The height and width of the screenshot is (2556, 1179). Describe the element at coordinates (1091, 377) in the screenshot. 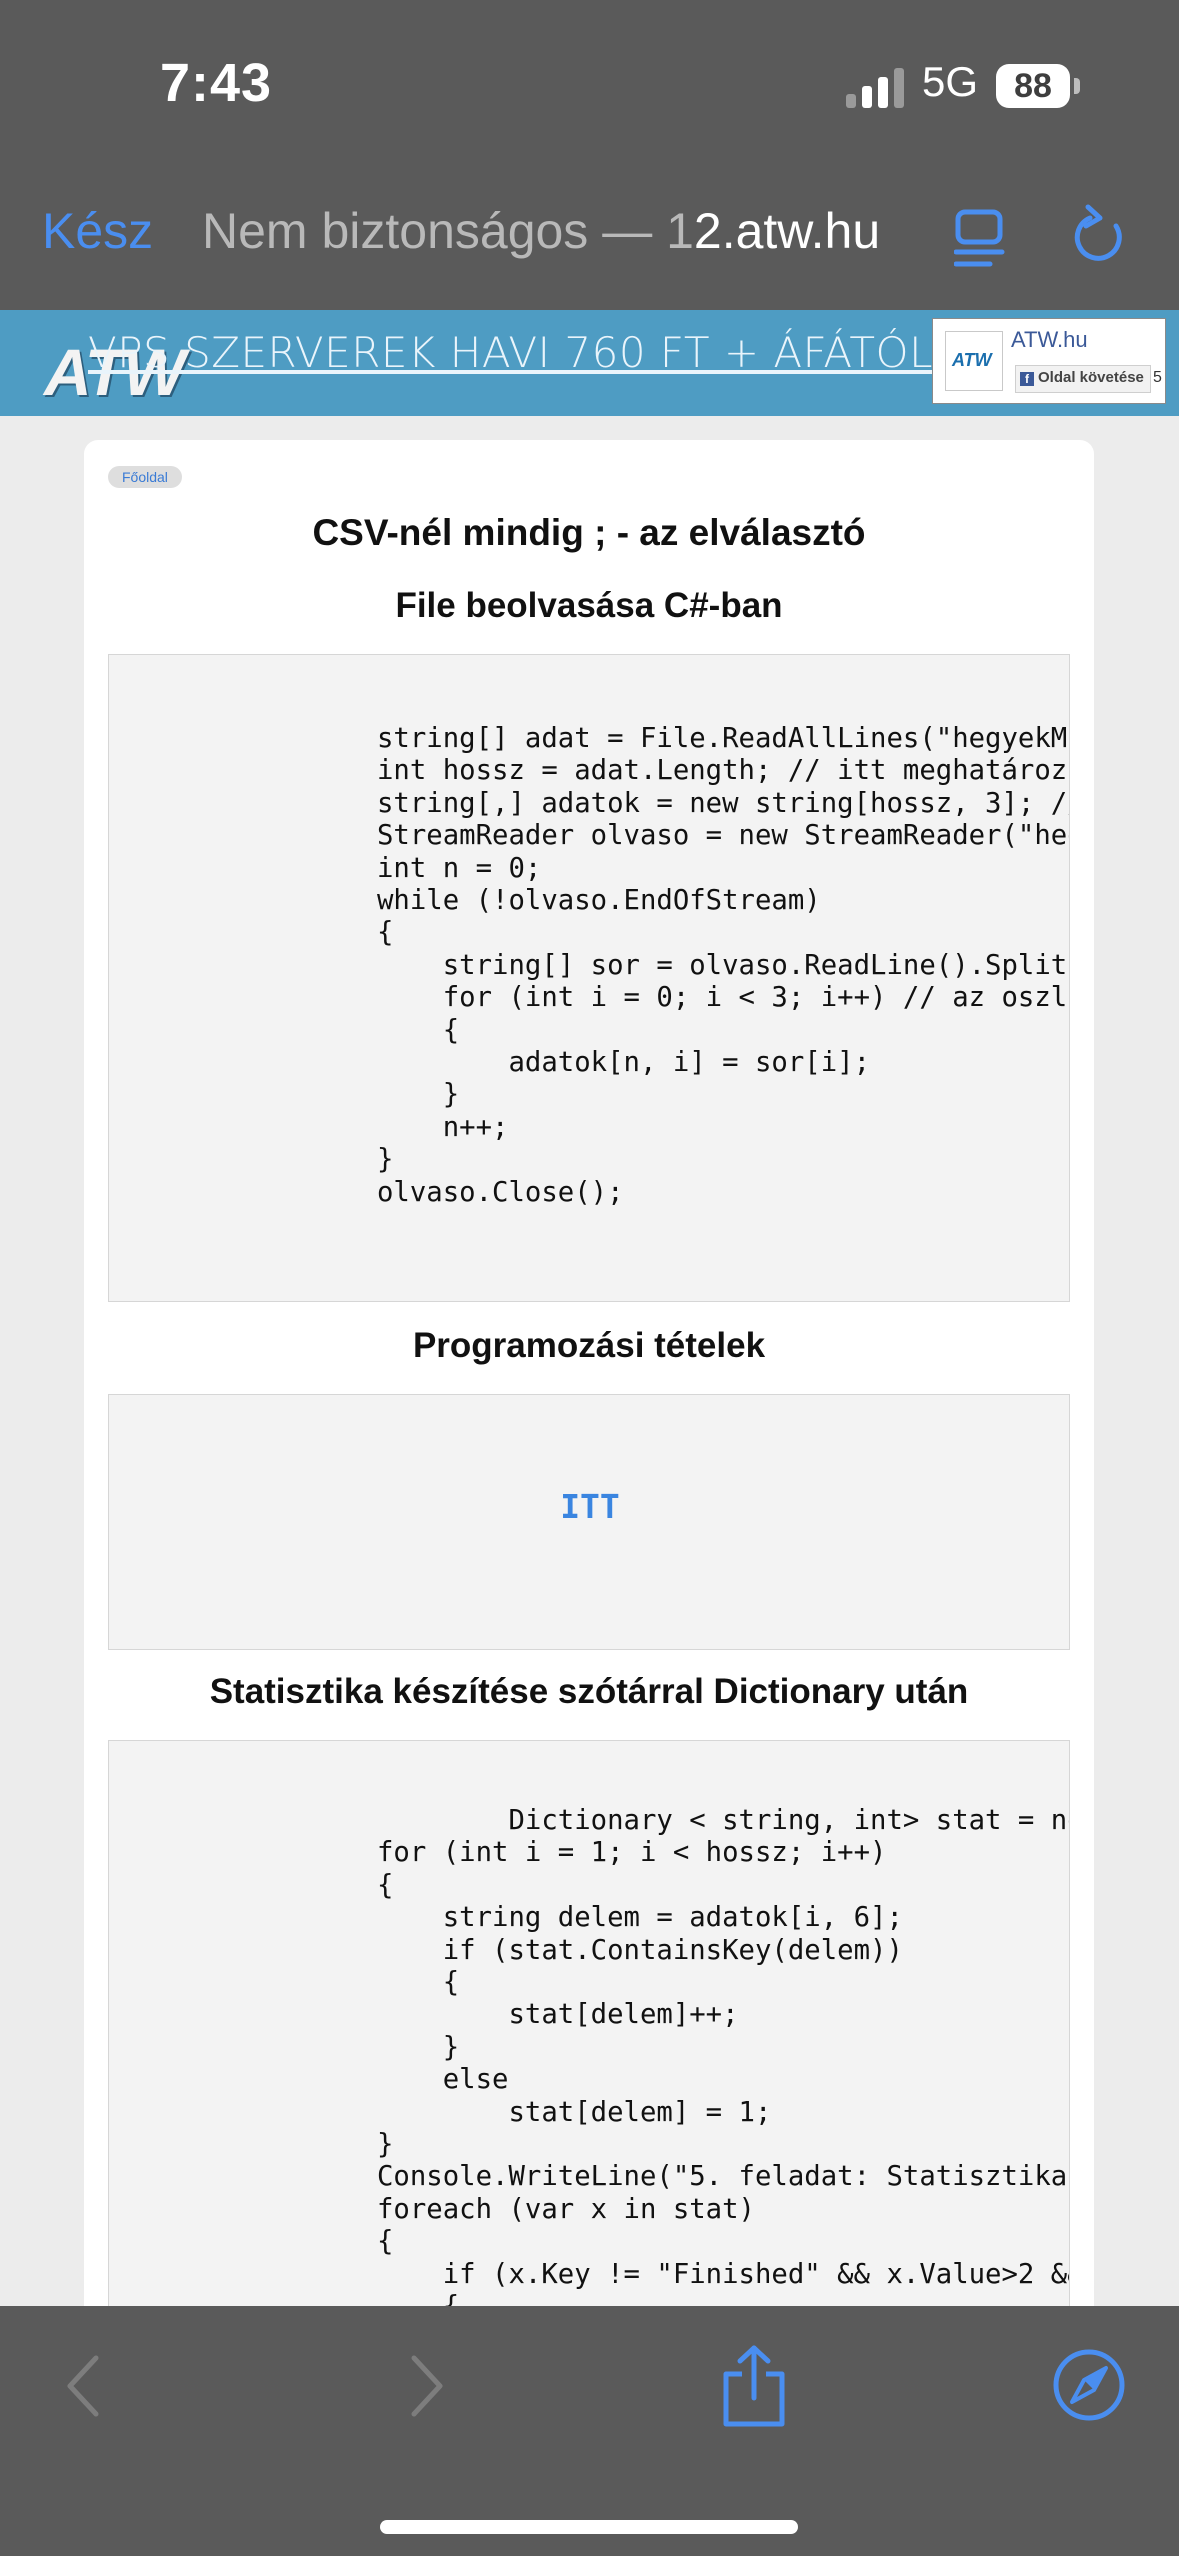

I see `follow-page-label: Oldal követése` at that location.